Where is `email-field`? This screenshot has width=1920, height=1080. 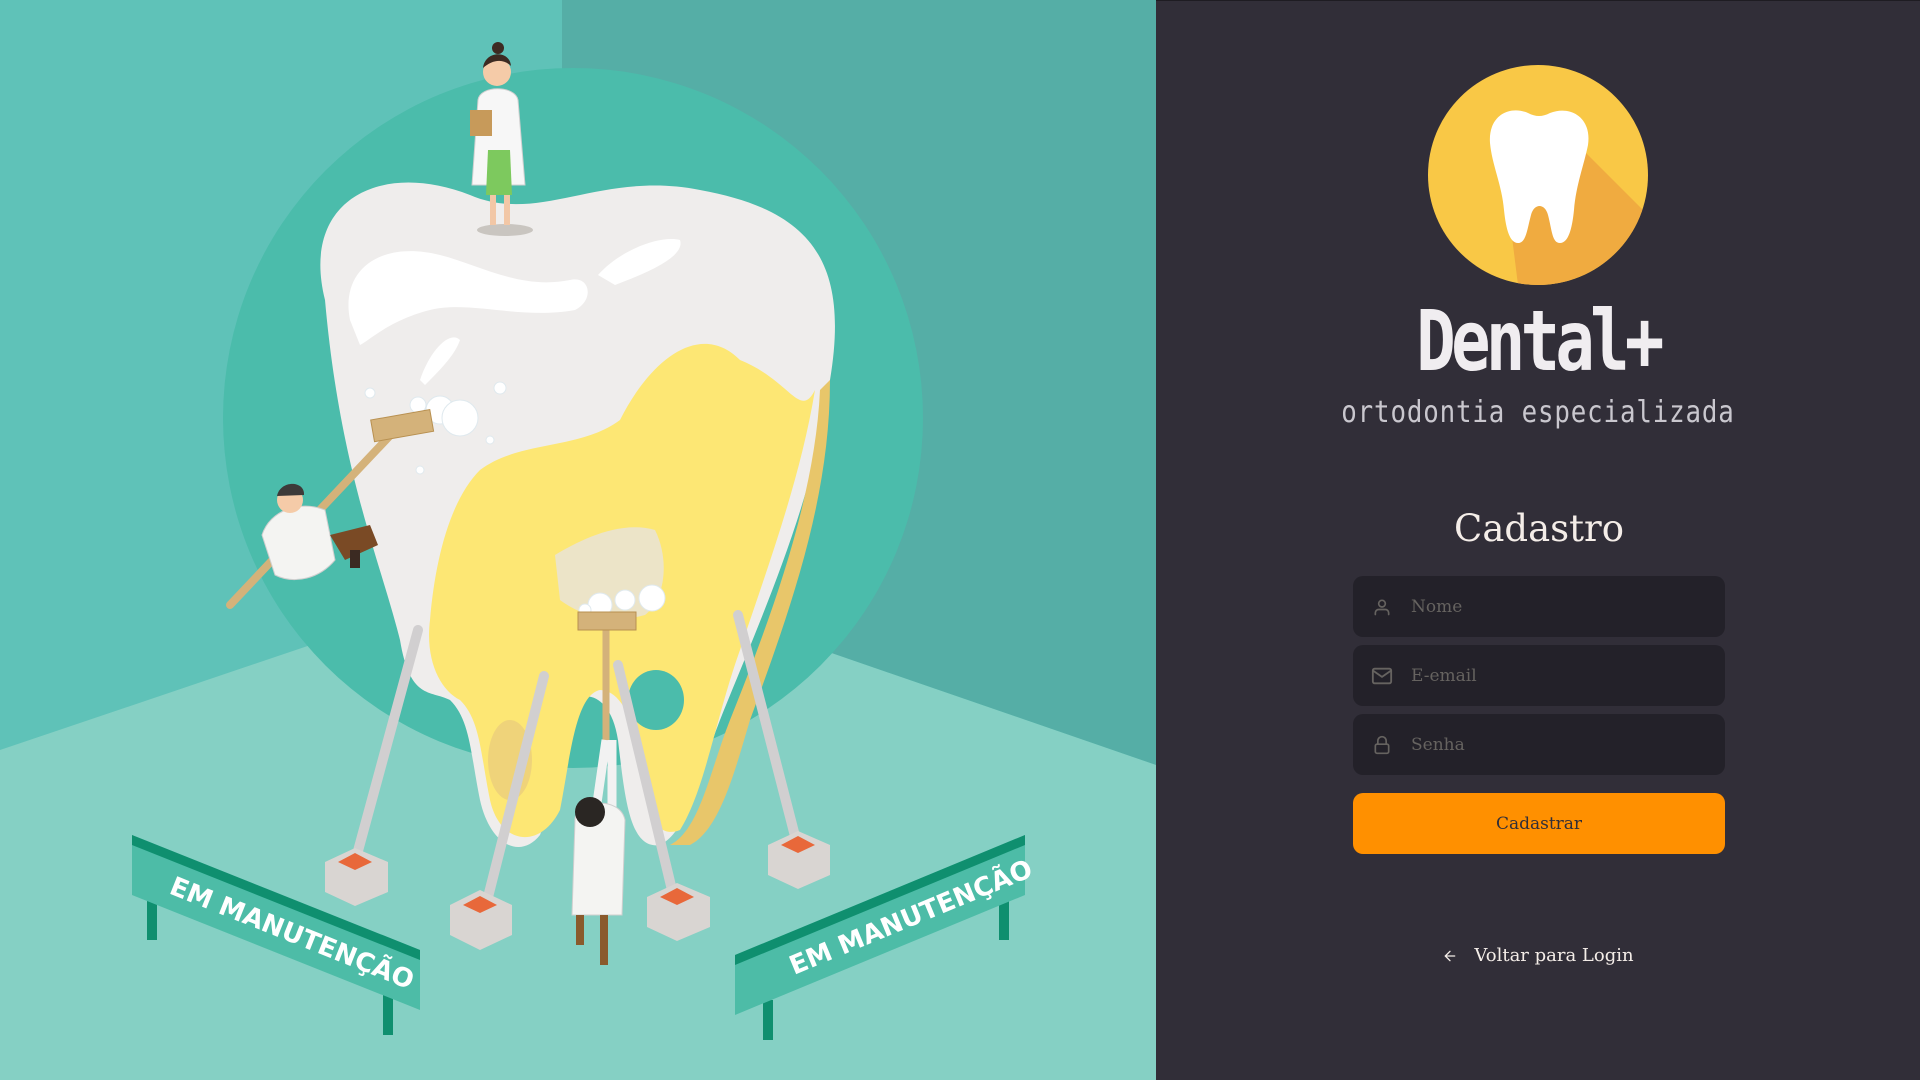
email-field is located at coordinates (1539, 675).